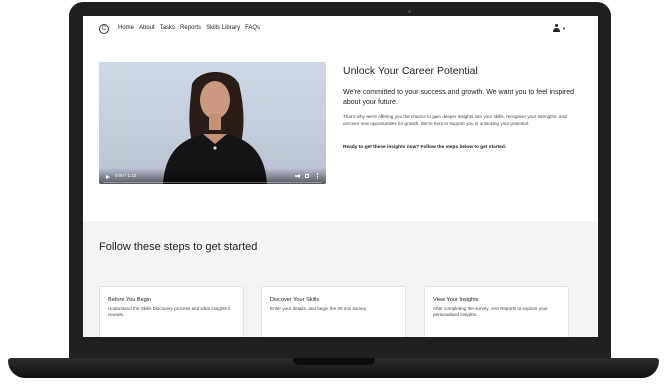 The width and height of the screenshot is (667, 384). I want to click on step-card-title: Before You Begin, so click(130, 300).